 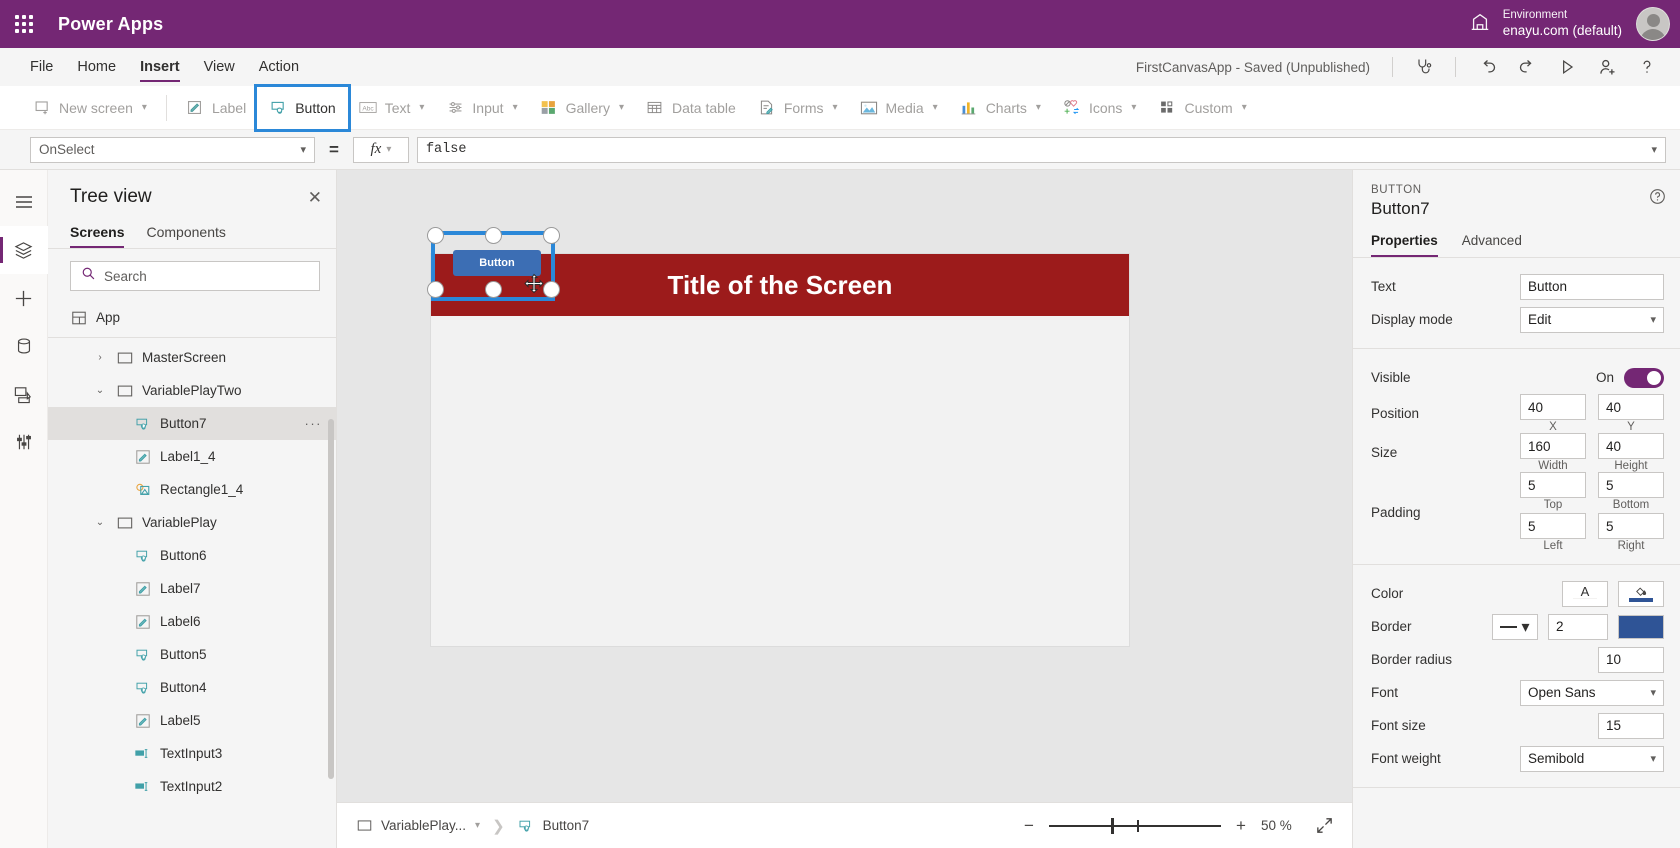 I want to click on tree-item-button4: Button4, so click(x=192, y=687).